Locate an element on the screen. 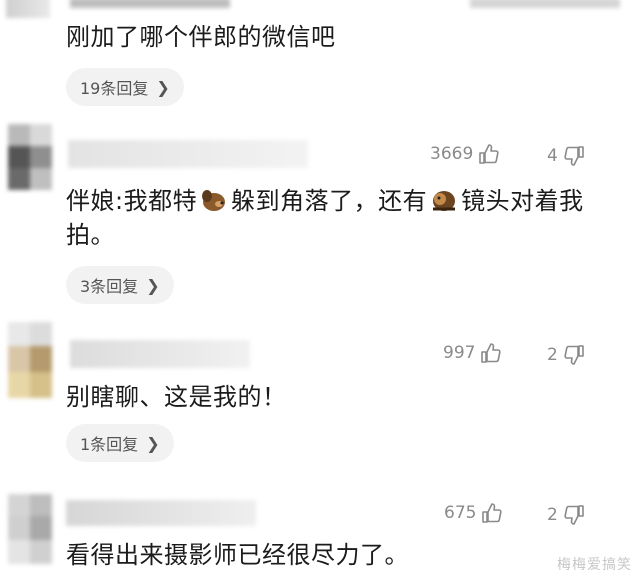 This screenshot has height=580, width=640. comment-text-2: 伴娘:我都特 躲到角落了，还有 镜头对着我 拍。 is located at coordinates (325, 218).